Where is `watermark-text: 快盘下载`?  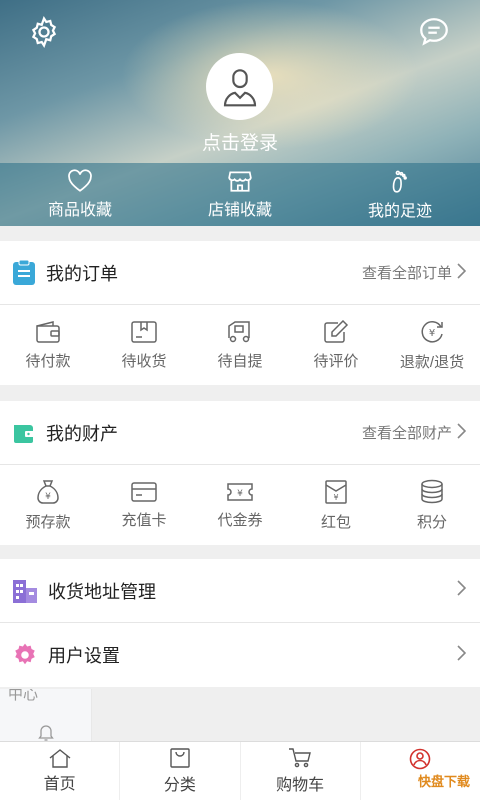 watermark-text: 快盘下载 is located at coordinates (443, 781).